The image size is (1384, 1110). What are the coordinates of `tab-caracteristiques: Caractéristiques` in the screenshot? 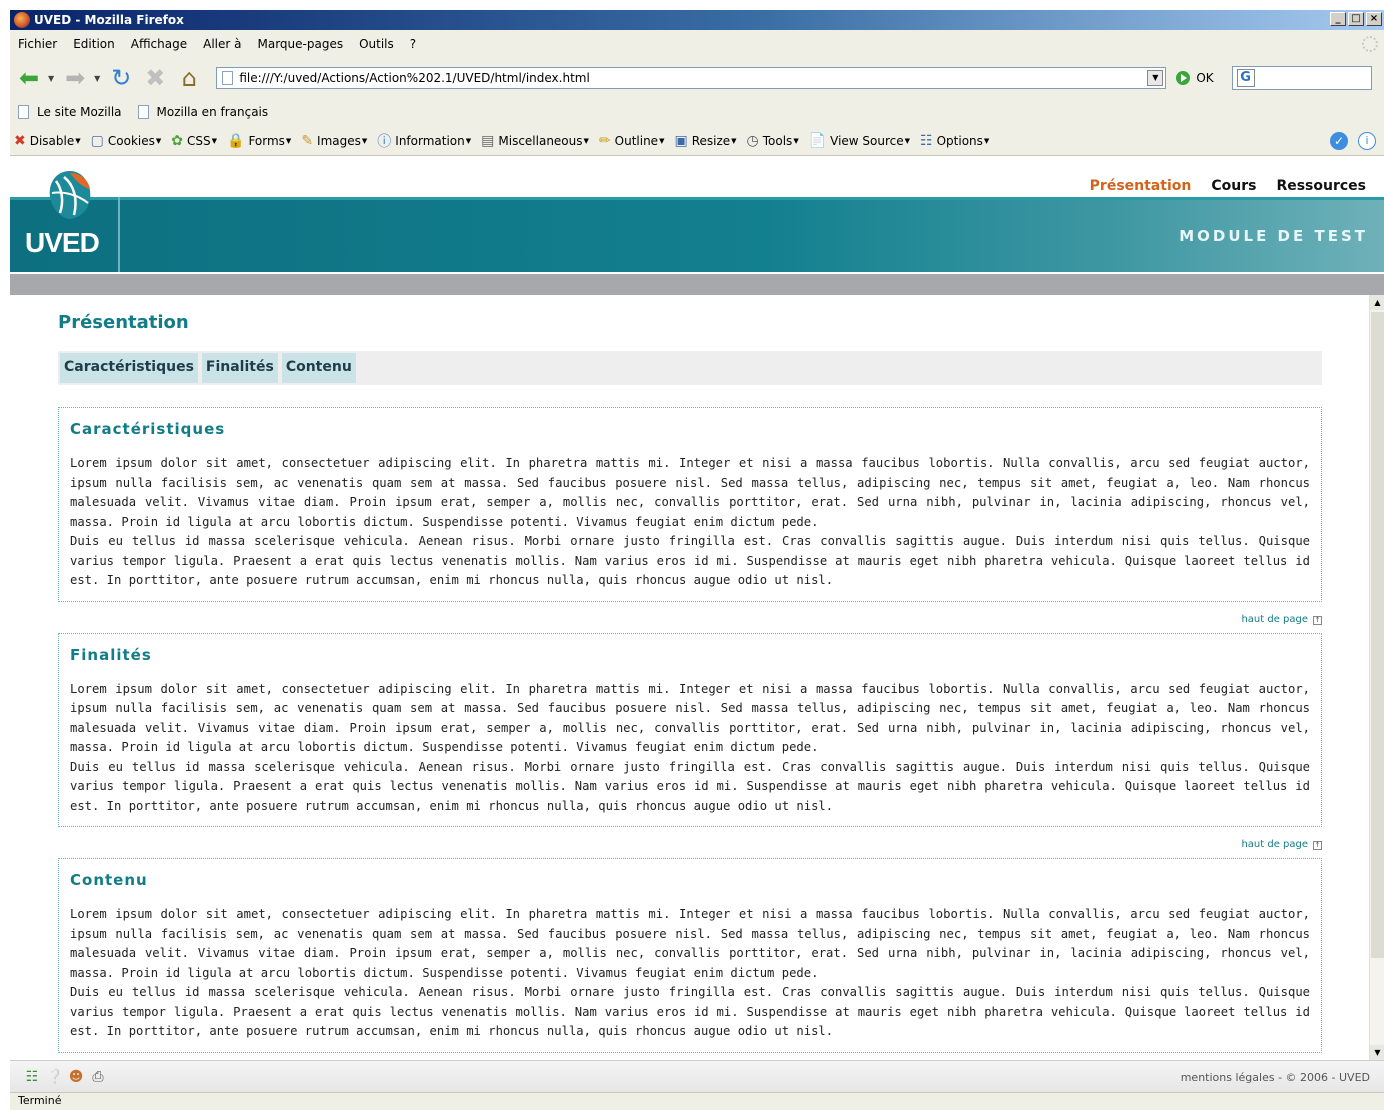 It's located at (129, 368).